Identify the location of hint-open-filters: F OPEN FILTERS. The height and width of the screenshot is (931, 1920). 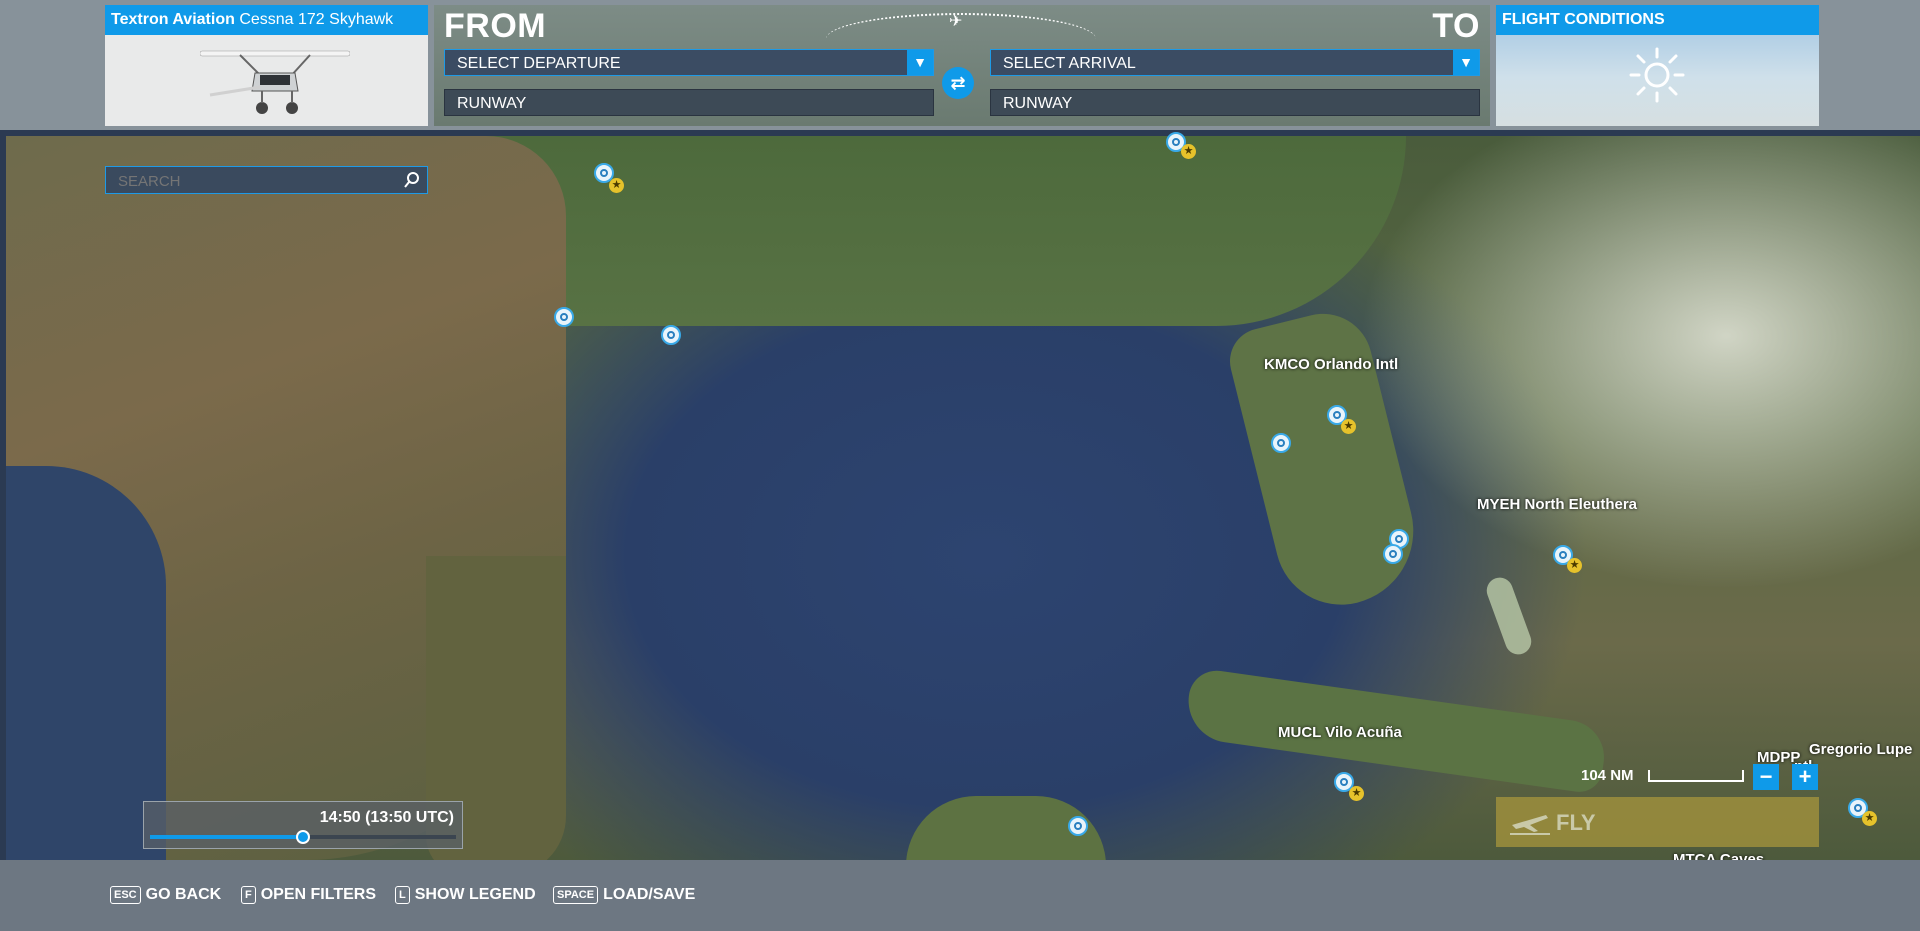
(308, 895).